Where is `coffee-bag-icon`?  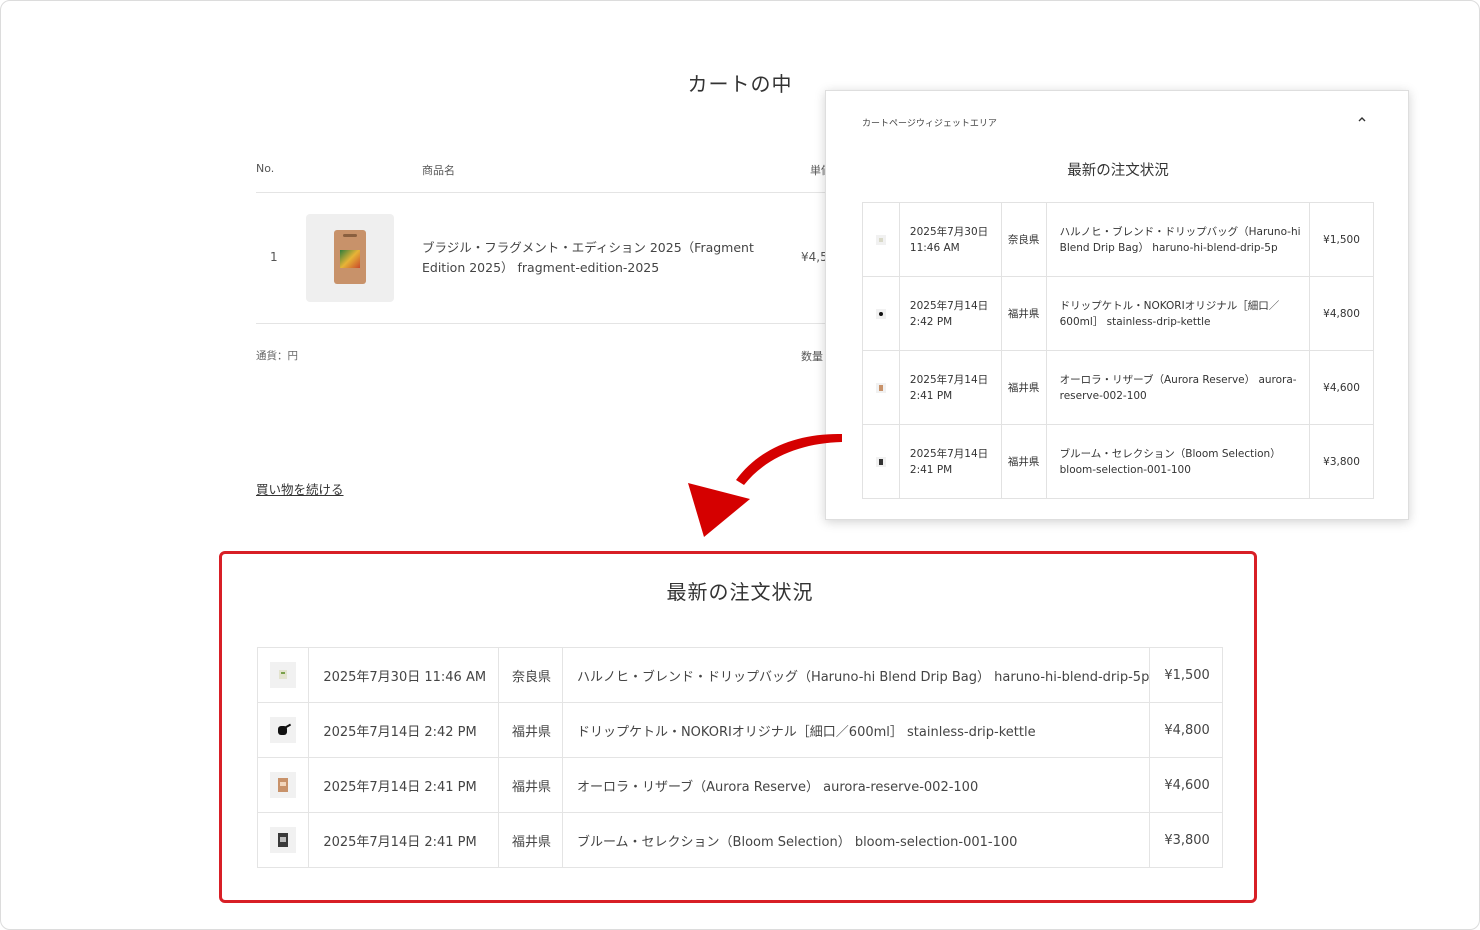 coffee-bag-icon is located at coordinates (350, 257).